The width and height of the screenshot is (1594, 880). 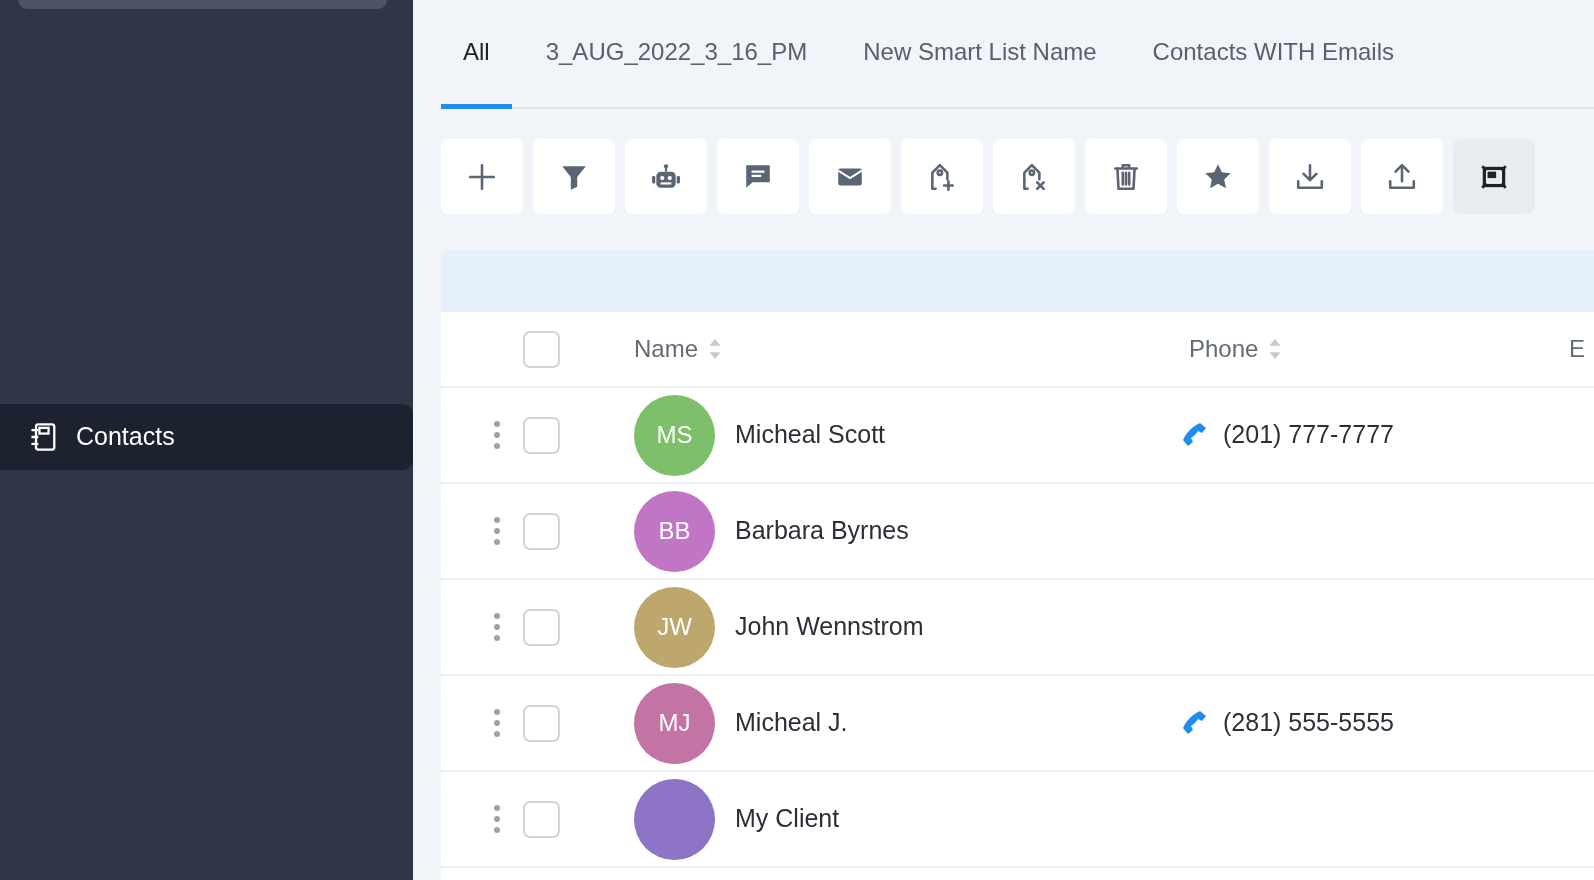 I want to click on avatar: MS, so click(x=674, y=435).